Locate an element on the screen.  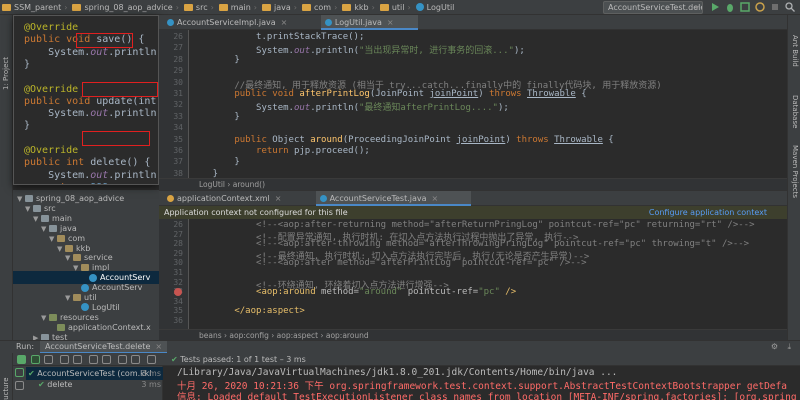
editor-tab: applicationContext.xml × is located at coordinates (238, 198).